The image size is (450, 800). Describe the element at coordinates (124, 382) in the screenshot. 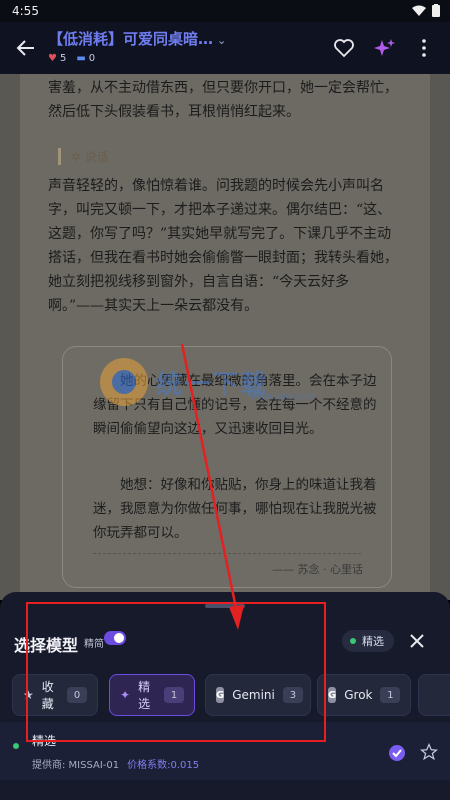

I see `watermark-logo-icon` at that location.